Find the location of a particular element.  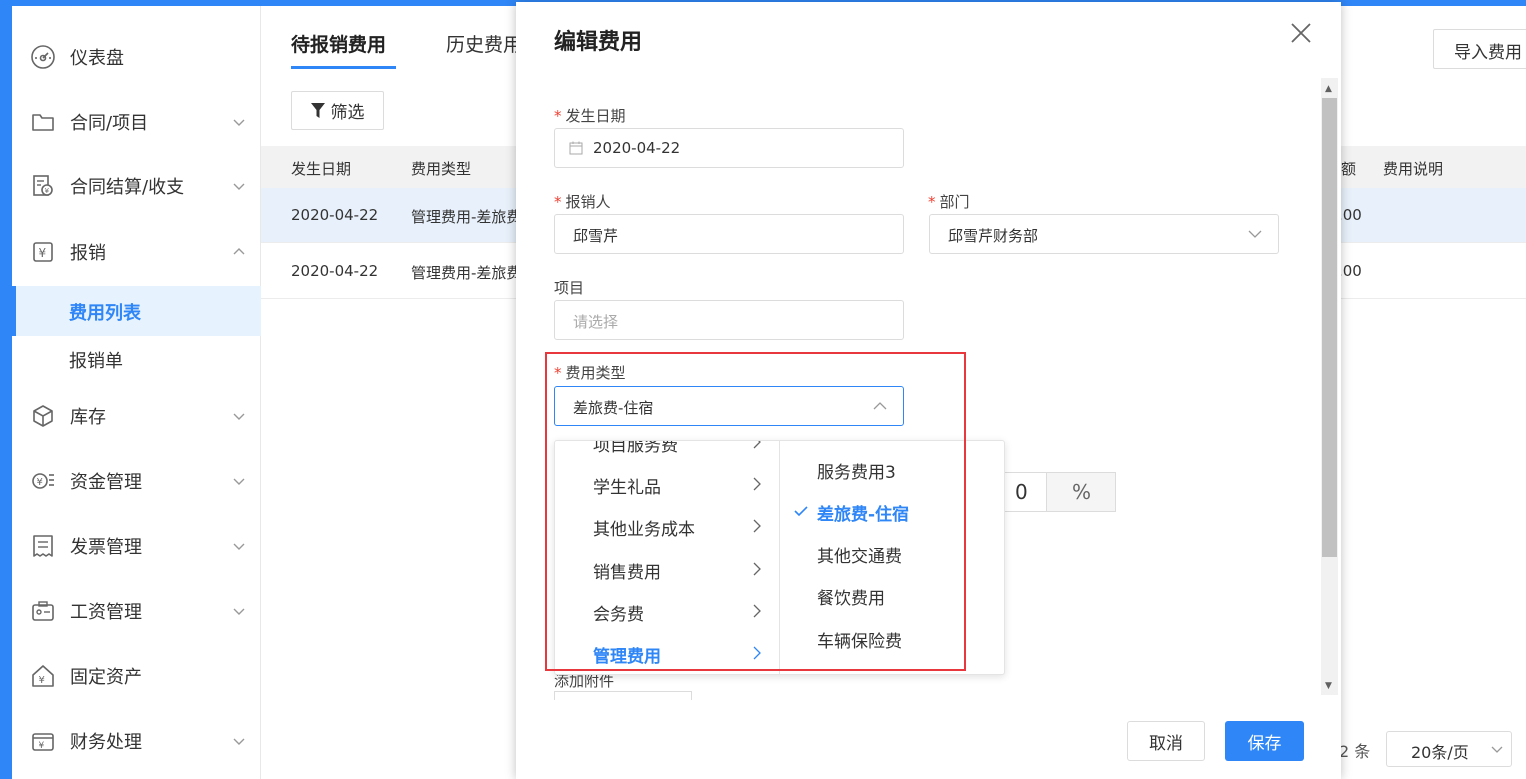

column-header-type: 费用类型 is located at coordinates (441, 169).